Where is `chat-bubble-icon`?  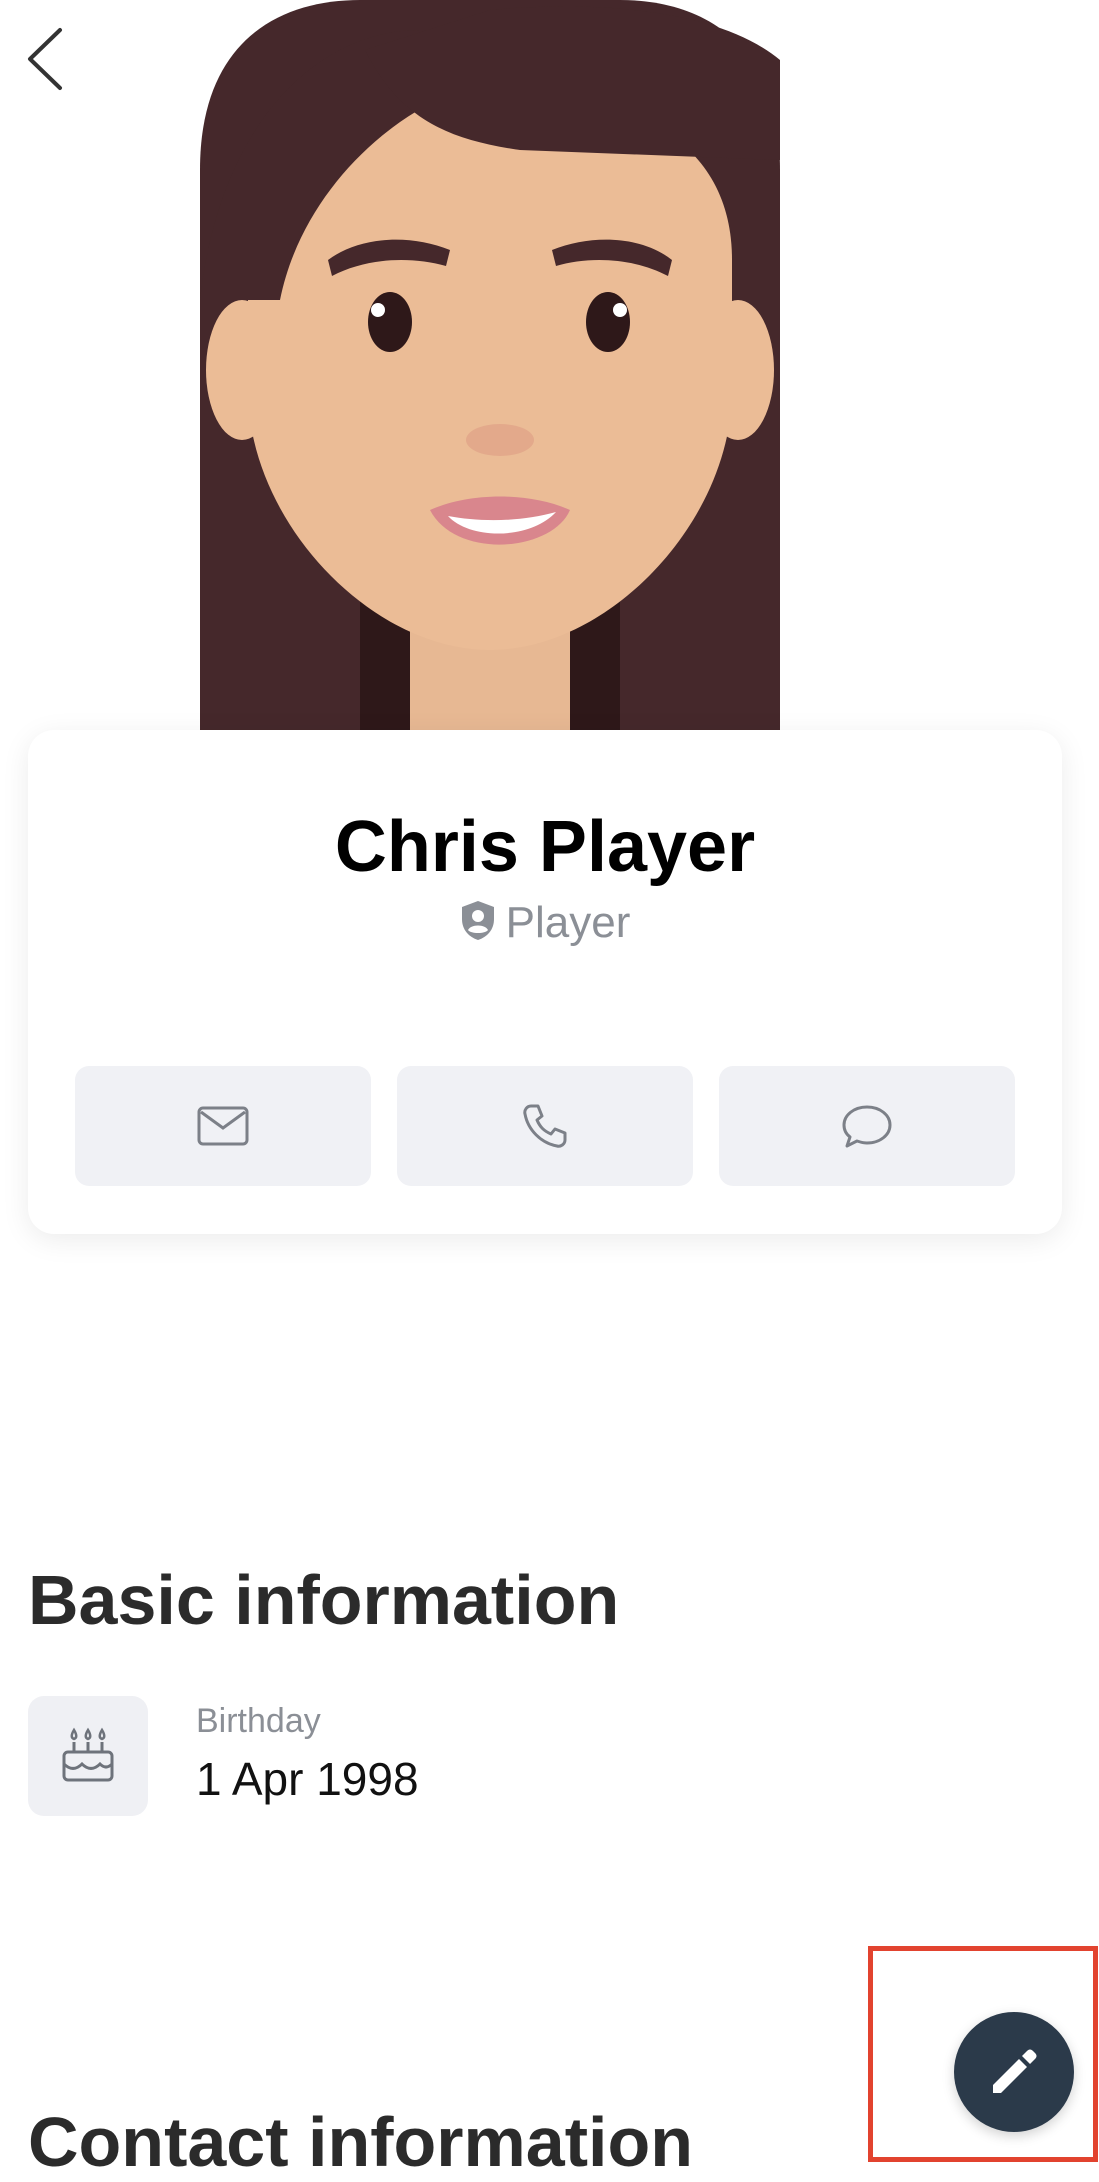 chat-bubble-icon is located at coordinates (867, 1126).